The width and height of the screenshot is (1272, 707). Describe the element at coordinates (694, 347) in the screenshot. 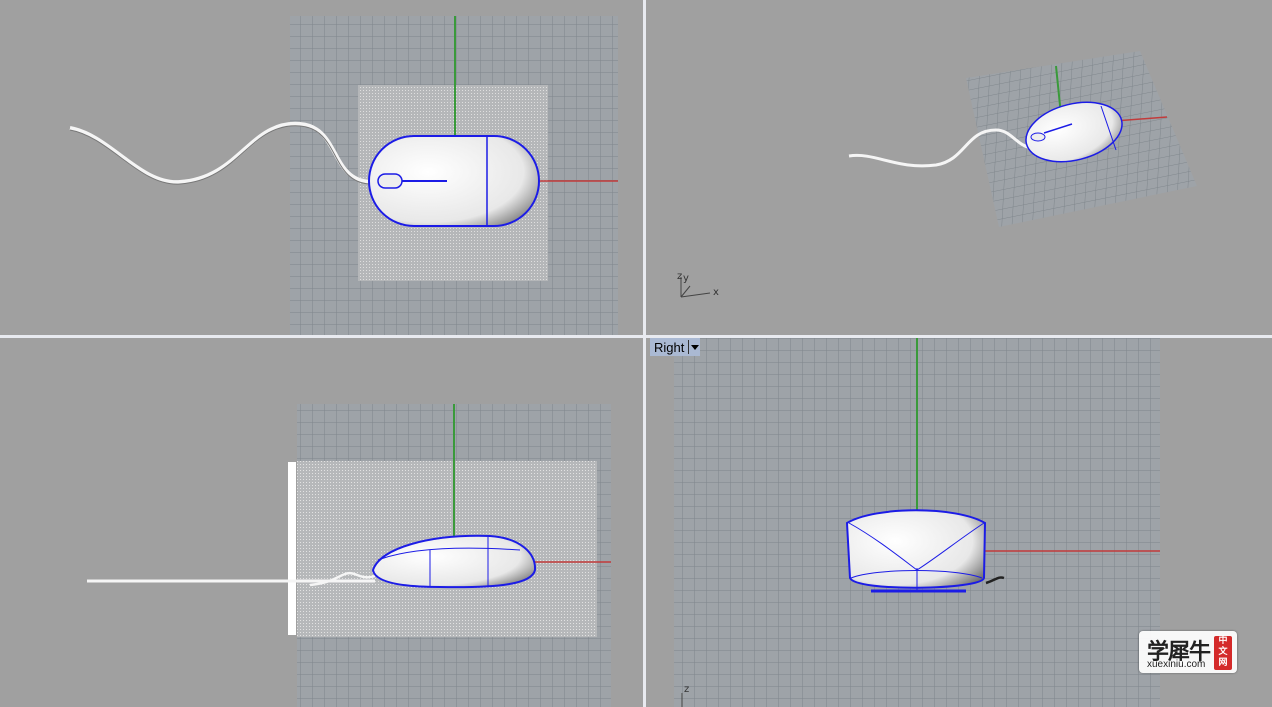

I see `viewport-menu-dropdown-icon` at that location.